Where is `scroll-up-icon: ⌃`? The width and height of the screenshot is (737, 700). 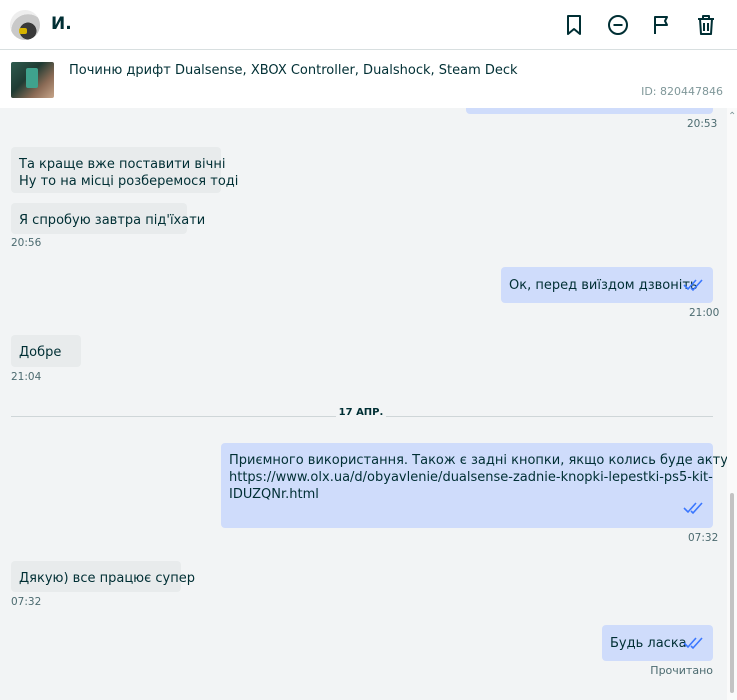
scroll-up-icon: ⌃ is located at coordinates (732, 117).